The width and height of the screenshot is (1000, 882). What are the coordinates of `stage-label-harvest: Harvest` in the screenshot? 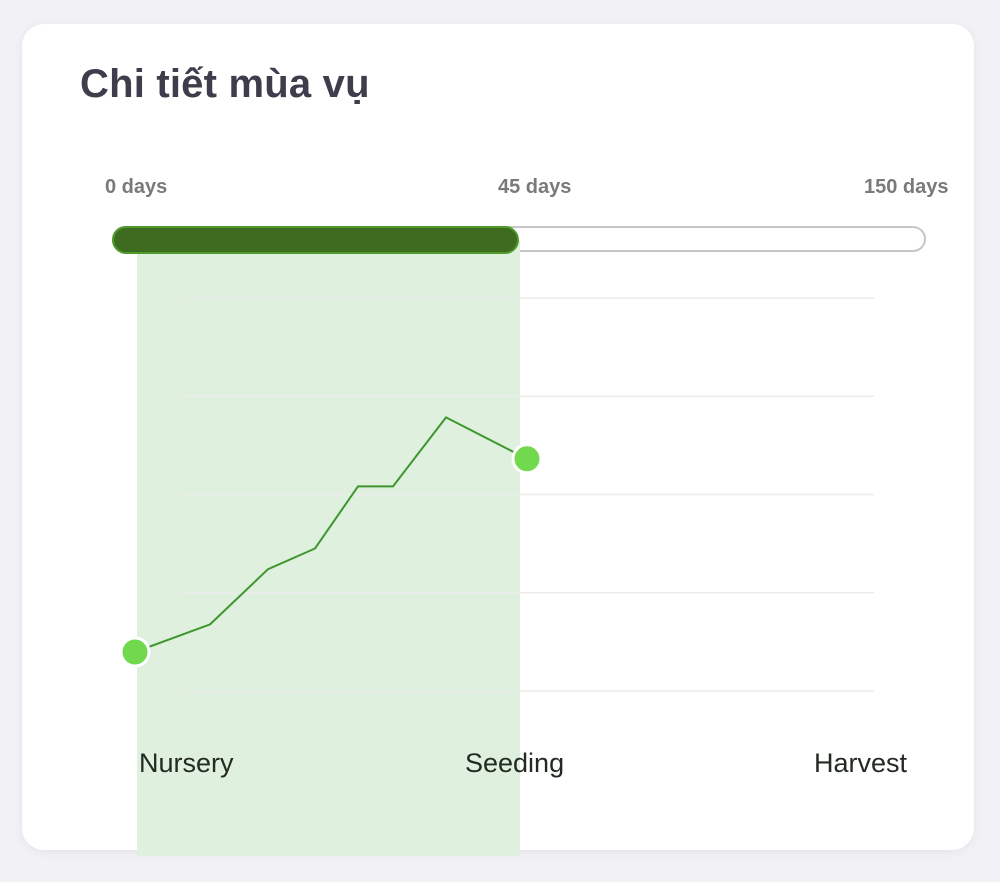 It's located at (861, 763).